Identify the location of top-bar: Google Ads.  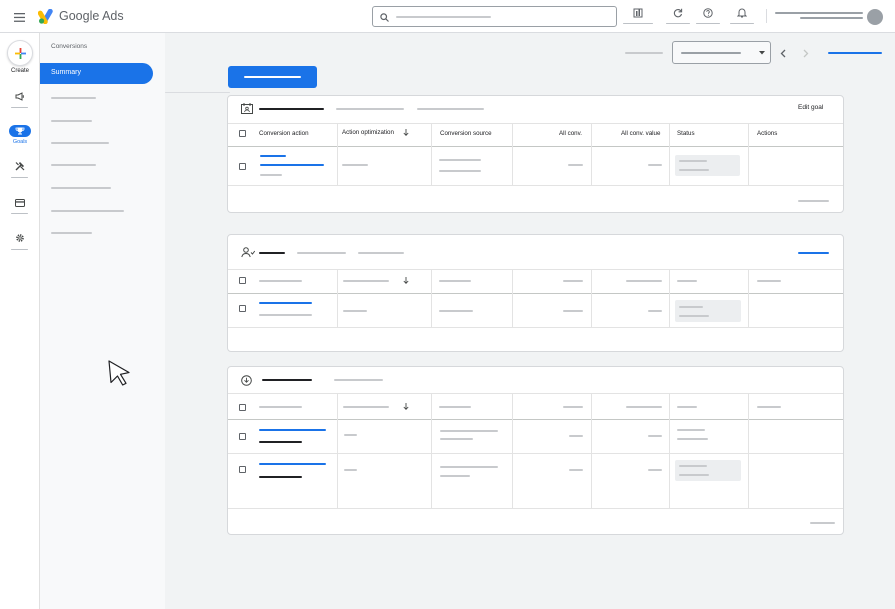
(447, 16).